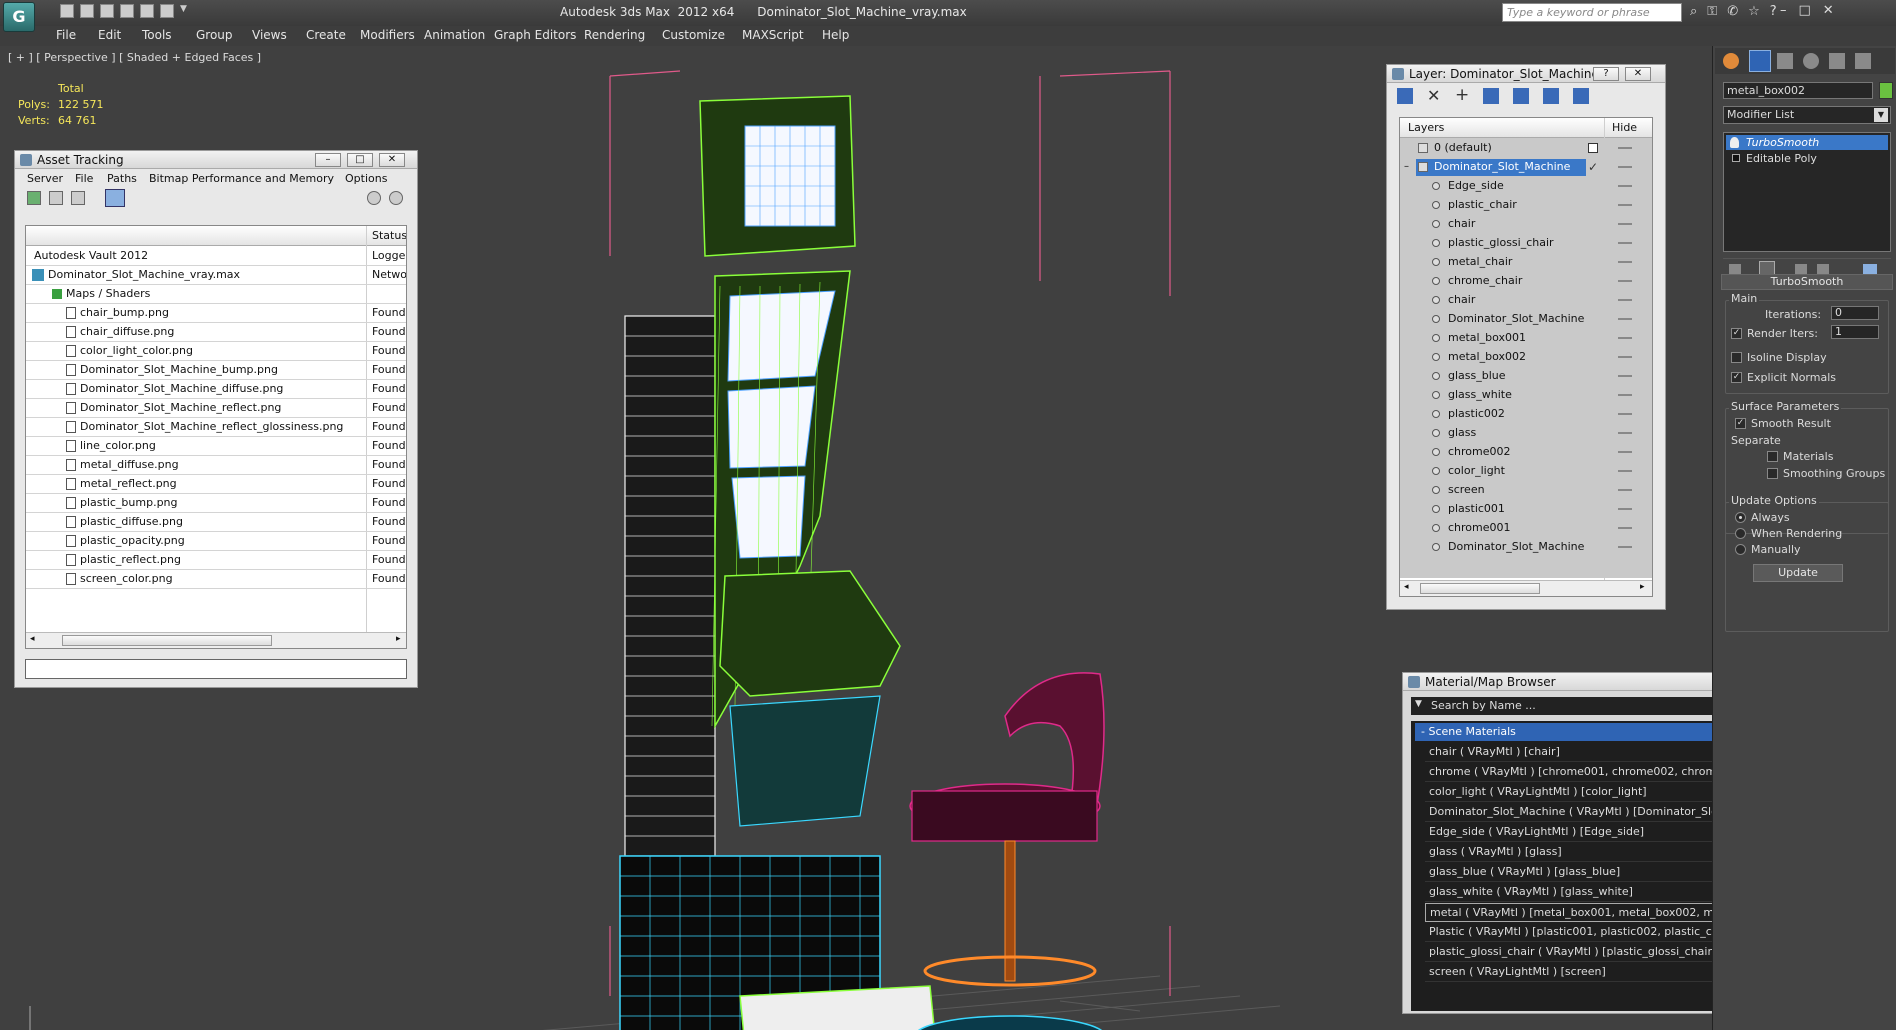  What do you see at coordinates (1526, 186) in the screenshot?
I see `layer-object-row: Edge_side` at bounding box center [1526, 186].